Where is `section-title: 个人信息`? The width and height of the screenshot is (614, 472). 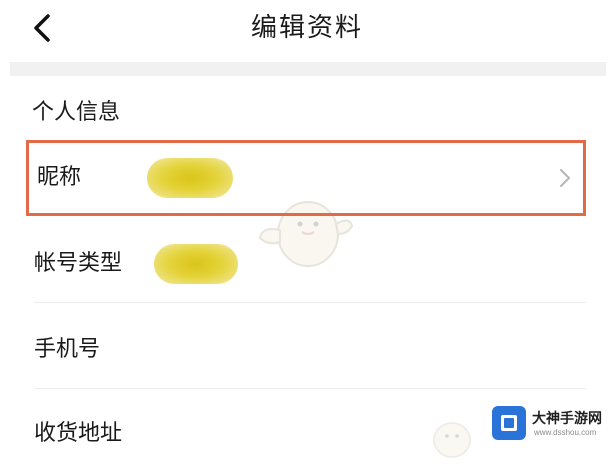
section-title: 个人信息 is located at coordinates (76, 112).